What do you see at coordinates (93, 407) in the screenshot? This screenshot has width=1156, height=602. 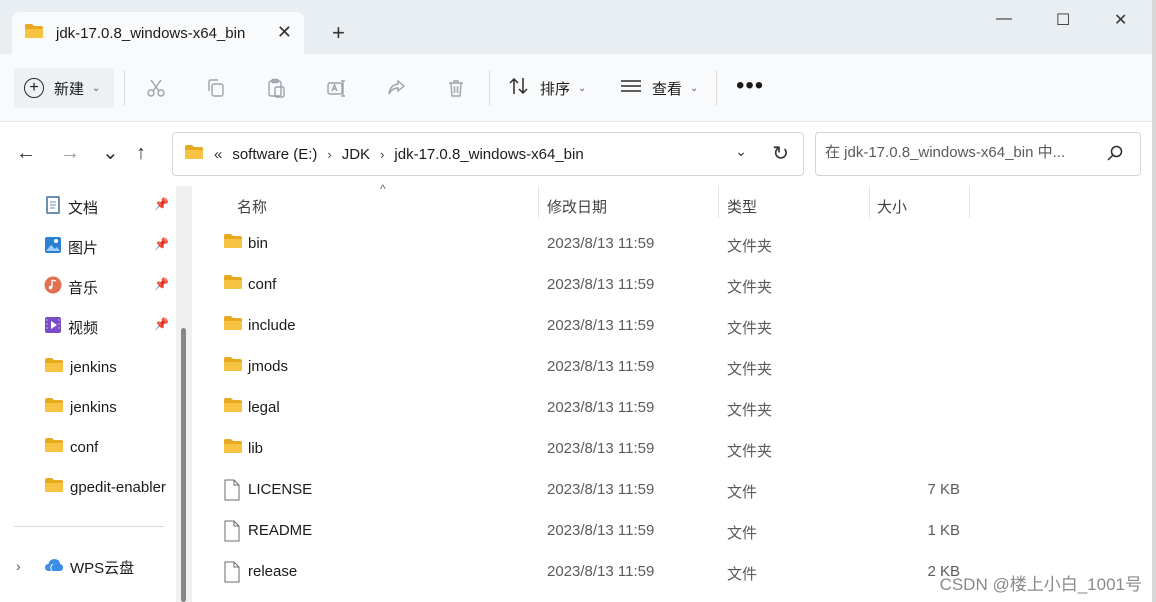 I see `sidebar-item-label: jenkins` at bounding box center [93, 407].